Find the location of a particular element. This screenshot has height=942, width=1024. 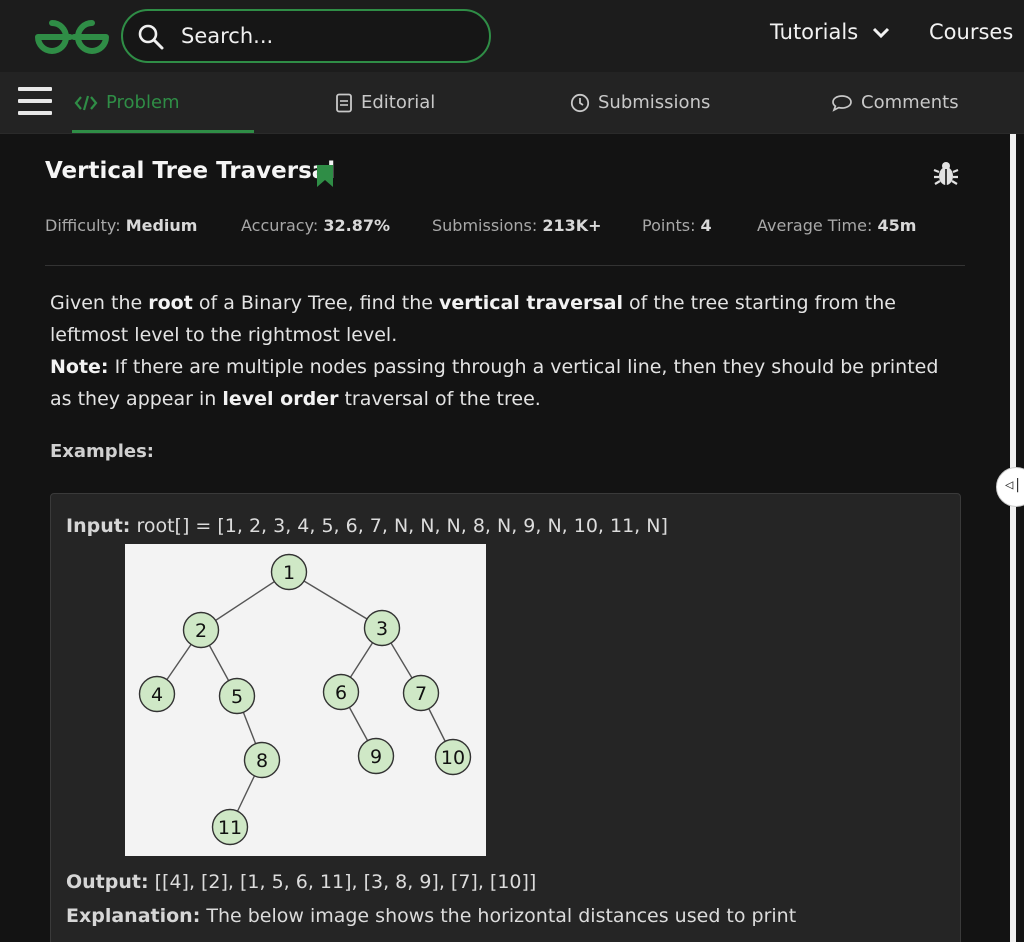

examples-heading: Examples: is located at coordinates (102, 451).